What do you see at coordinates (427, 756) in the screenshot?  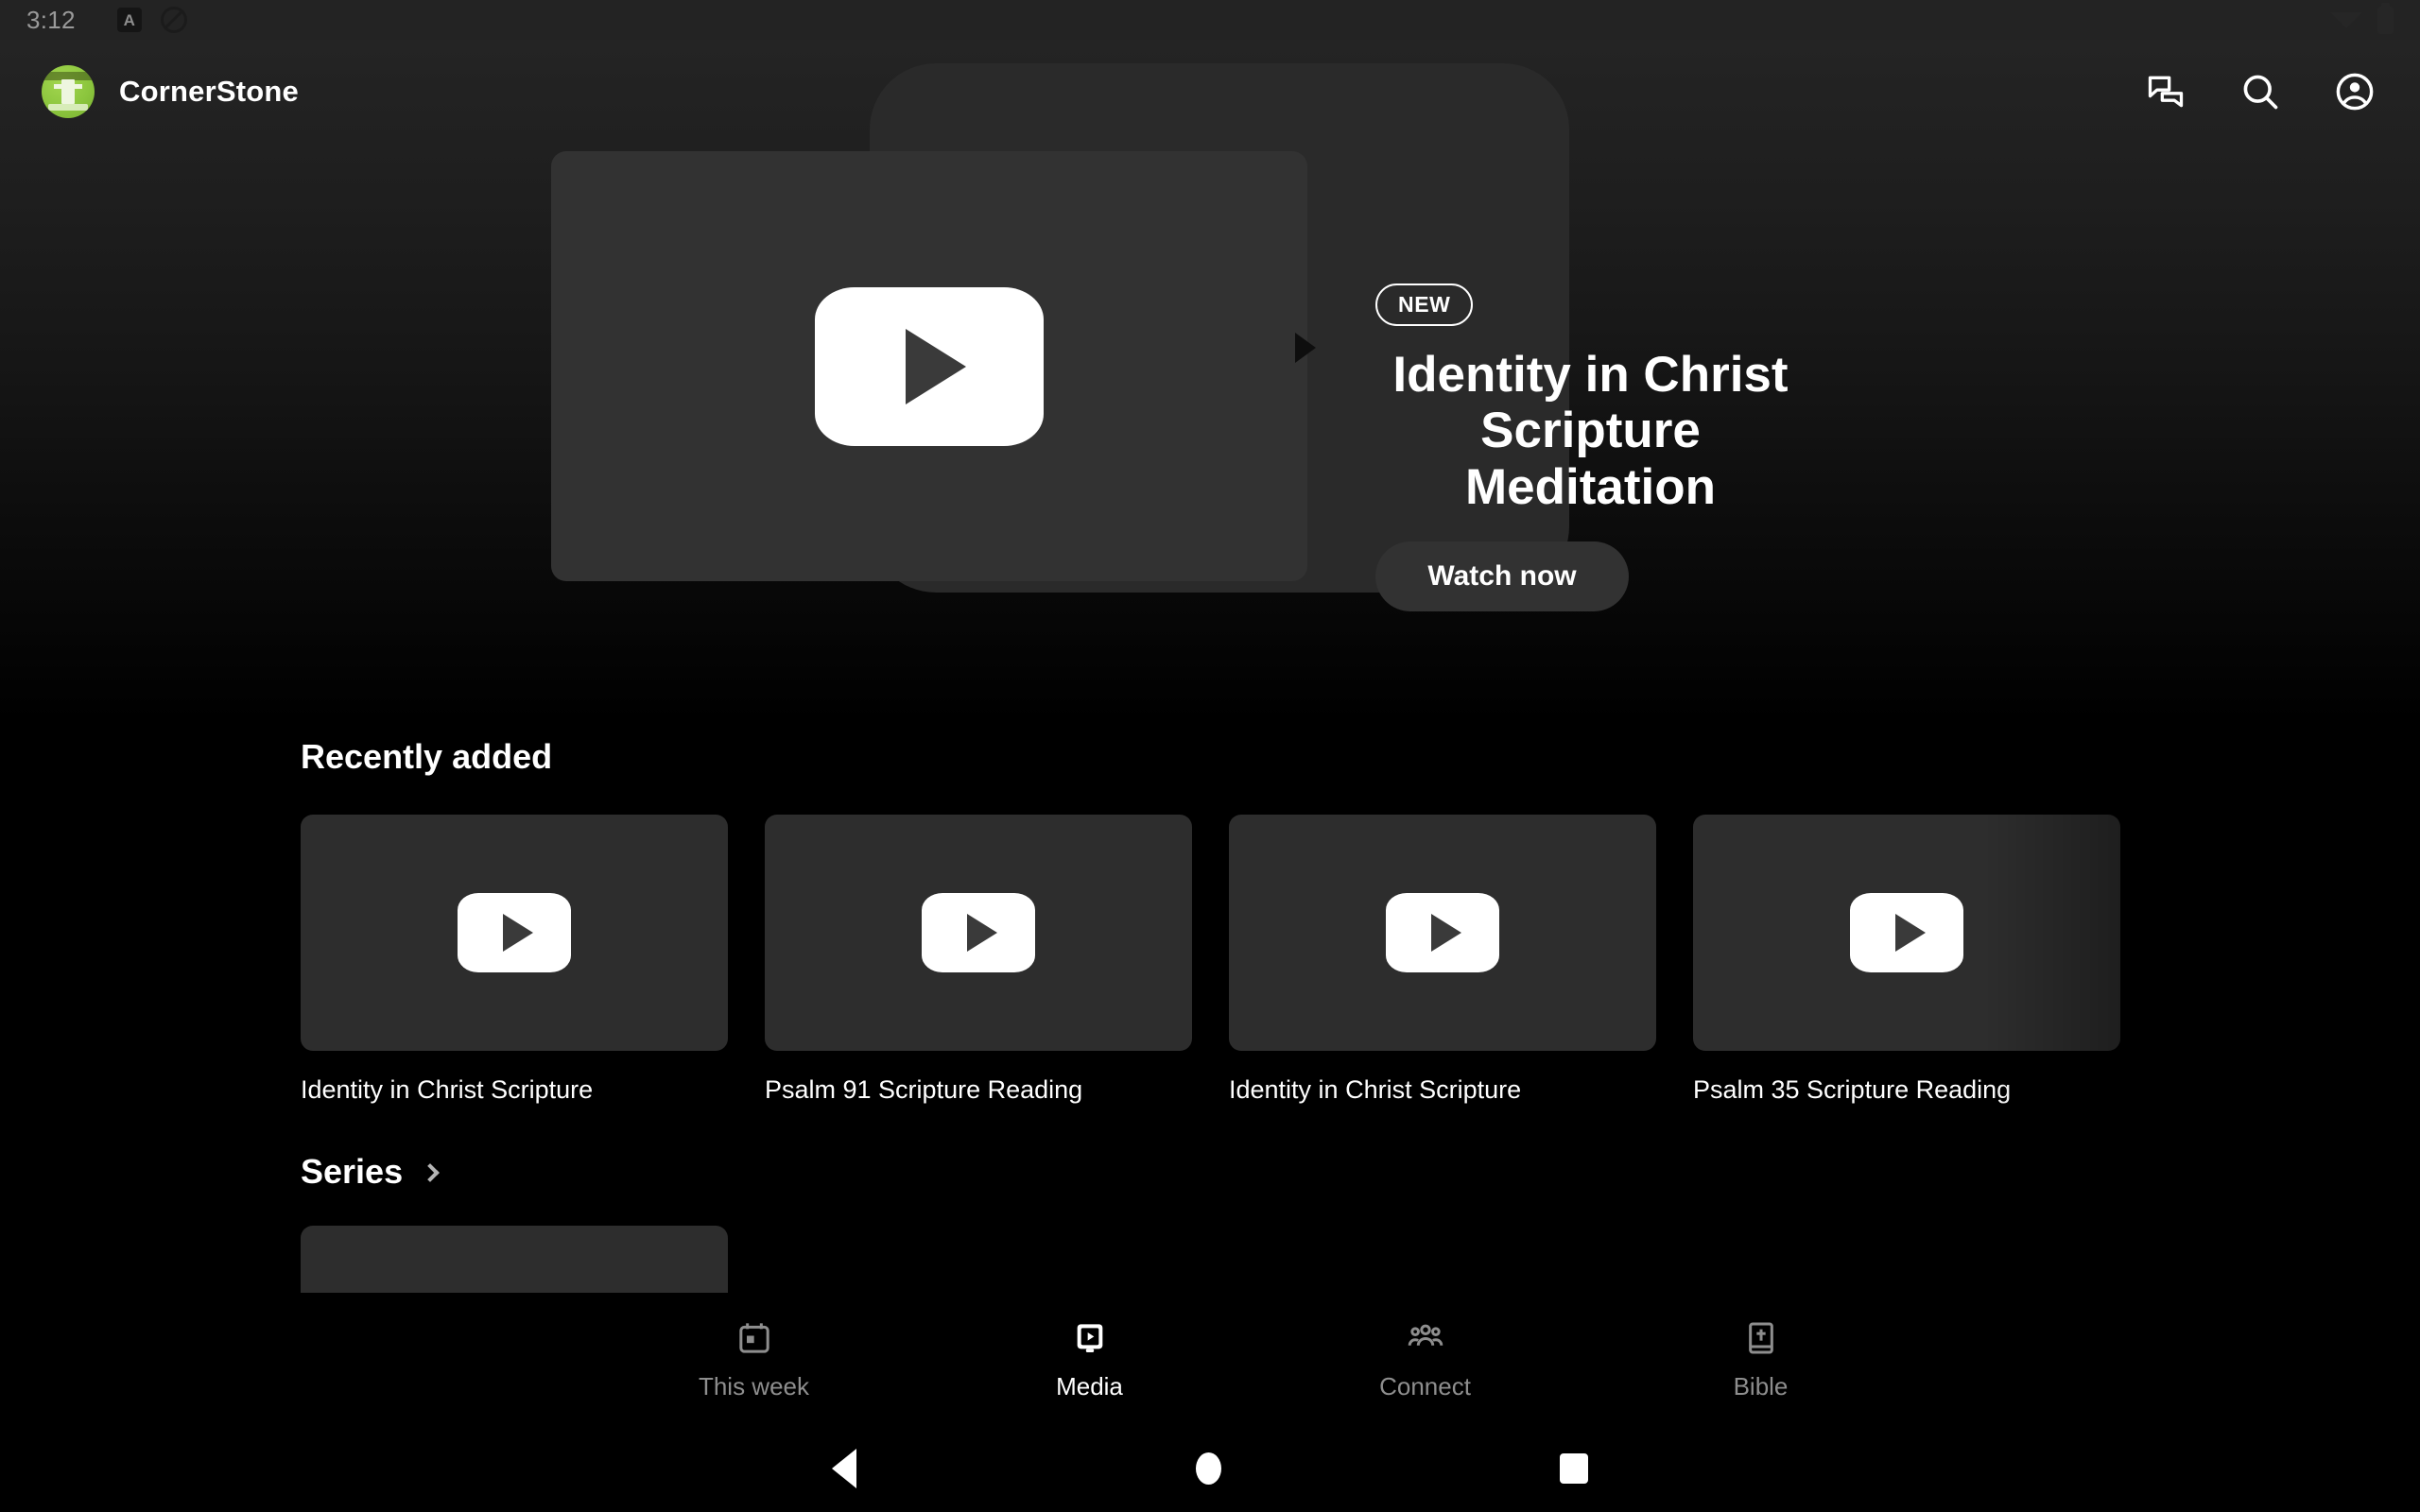 I see `recently-added-label: Recently added` at bounding box center [427, 756].